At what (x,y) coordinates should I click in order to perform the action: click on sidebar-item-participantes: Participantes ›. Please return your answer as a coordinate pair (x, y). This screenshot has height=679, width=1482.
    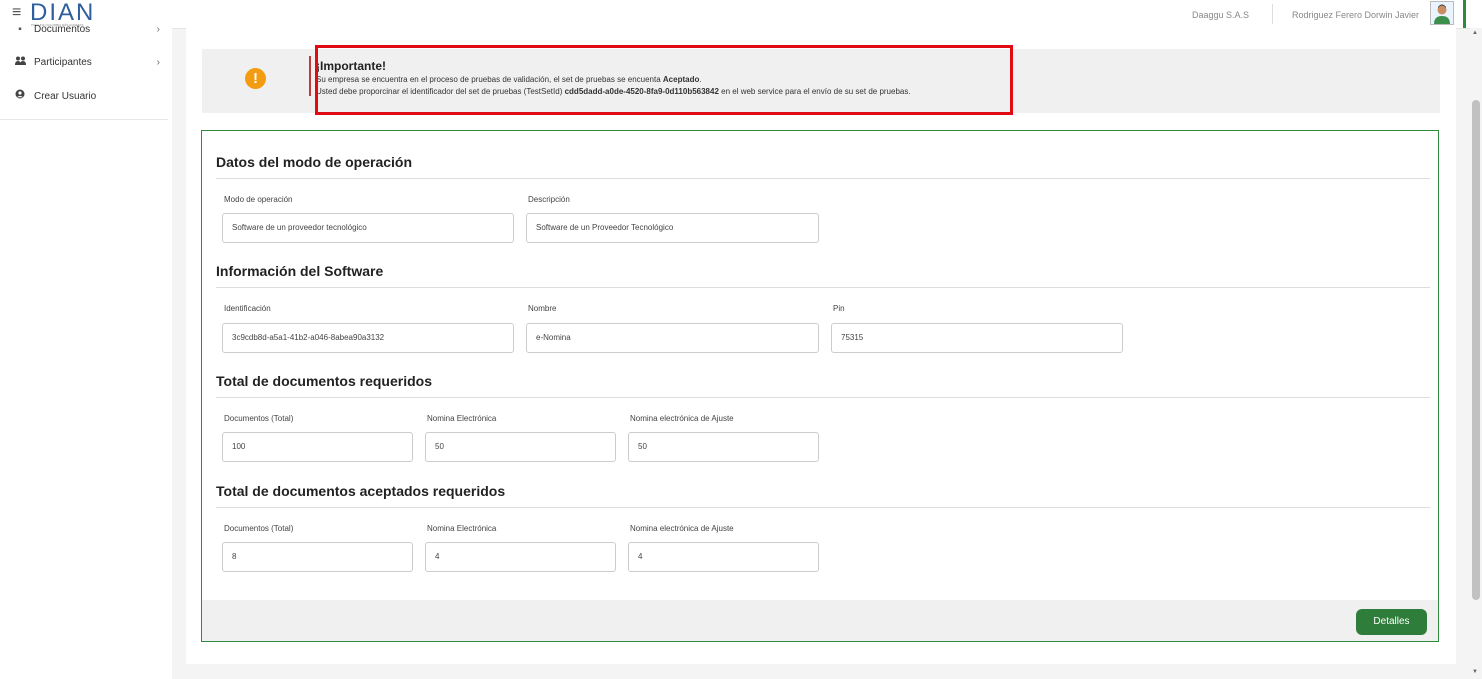
    Looking at the image, I should click on (87, 63).